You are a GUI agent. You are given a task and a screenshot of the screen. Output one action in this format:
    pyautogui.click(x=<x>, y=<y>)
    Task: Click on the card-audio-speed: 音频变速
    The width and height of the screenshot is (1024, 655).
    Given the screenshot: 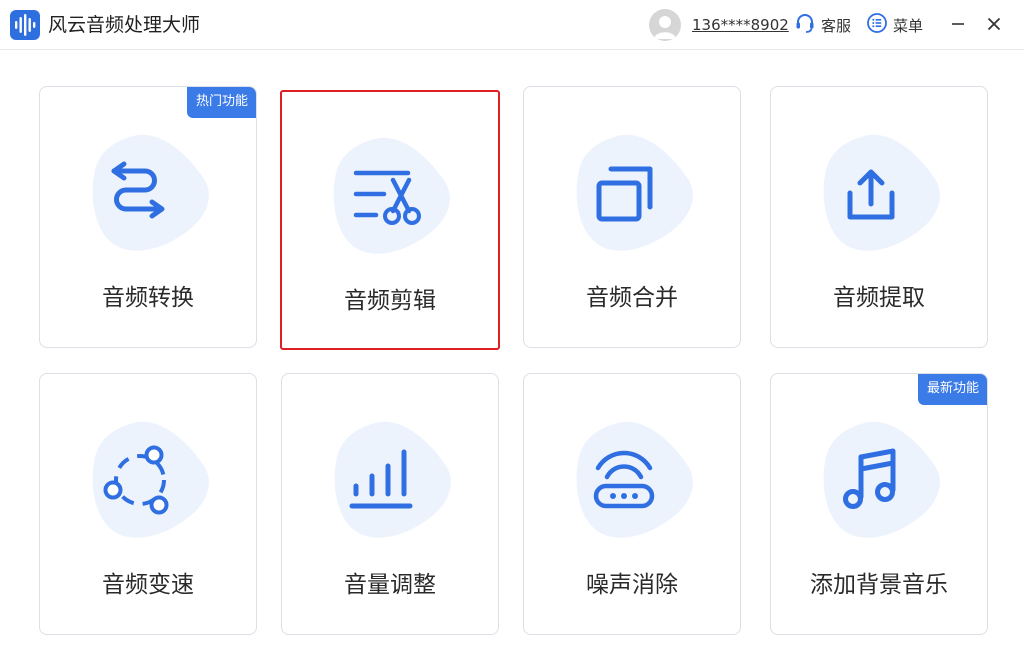 What is the action you would take?
    pyautogui.click(x=148, y=504)
    